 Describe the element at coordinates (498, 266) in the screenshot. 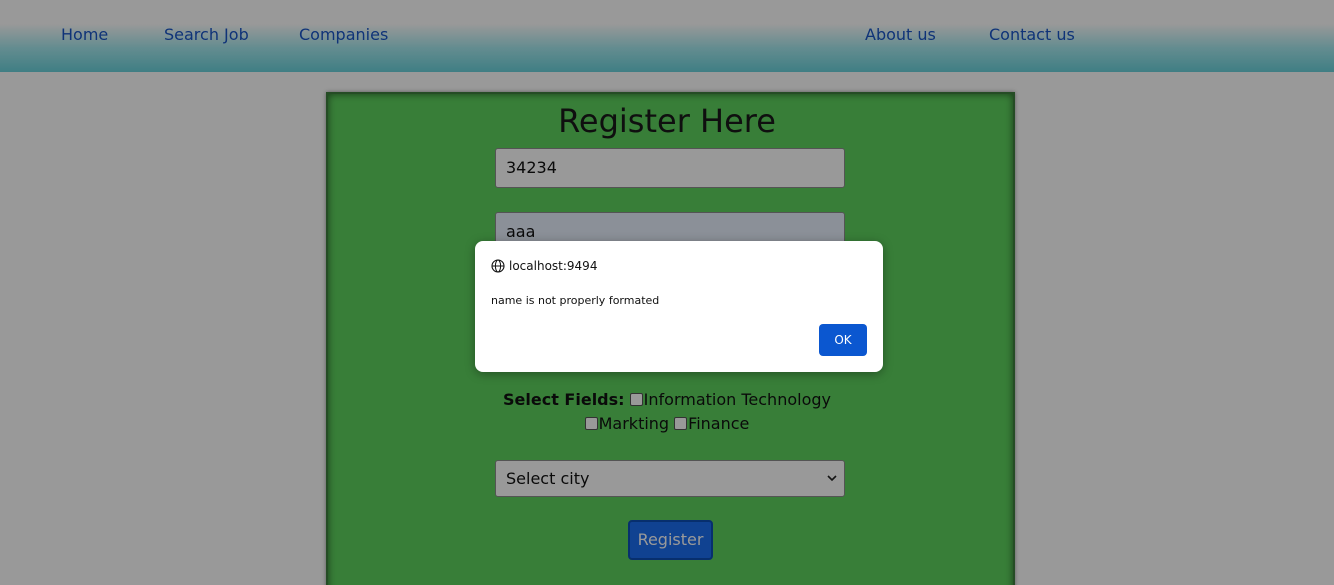

I see `globe-icon` at that location.